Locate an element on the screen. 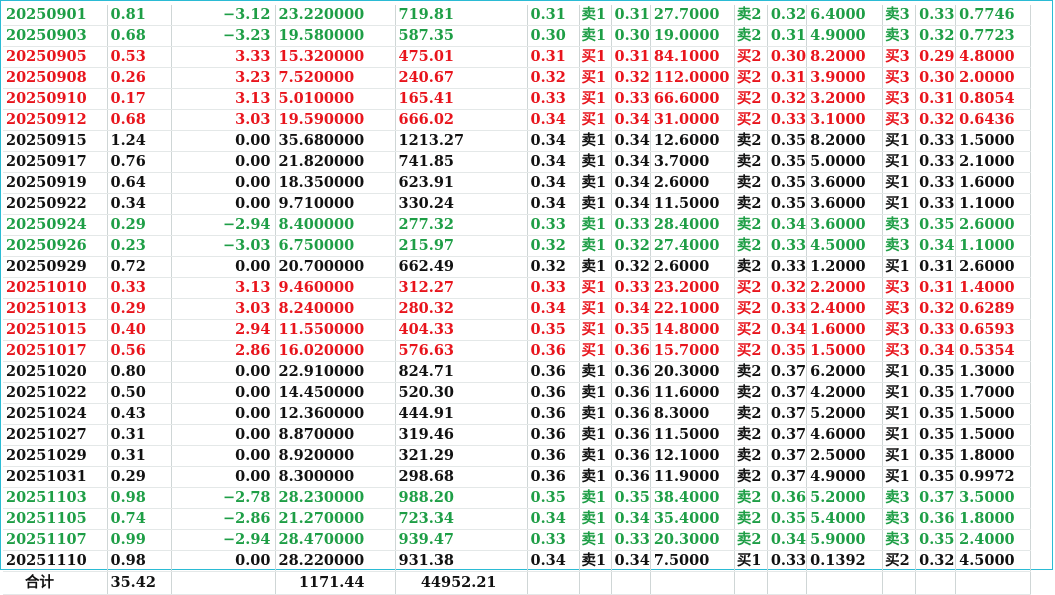 The height and width of the screenshot is (595, 1055). amount-cell: 330.24 is located at coordinates (461, 204).